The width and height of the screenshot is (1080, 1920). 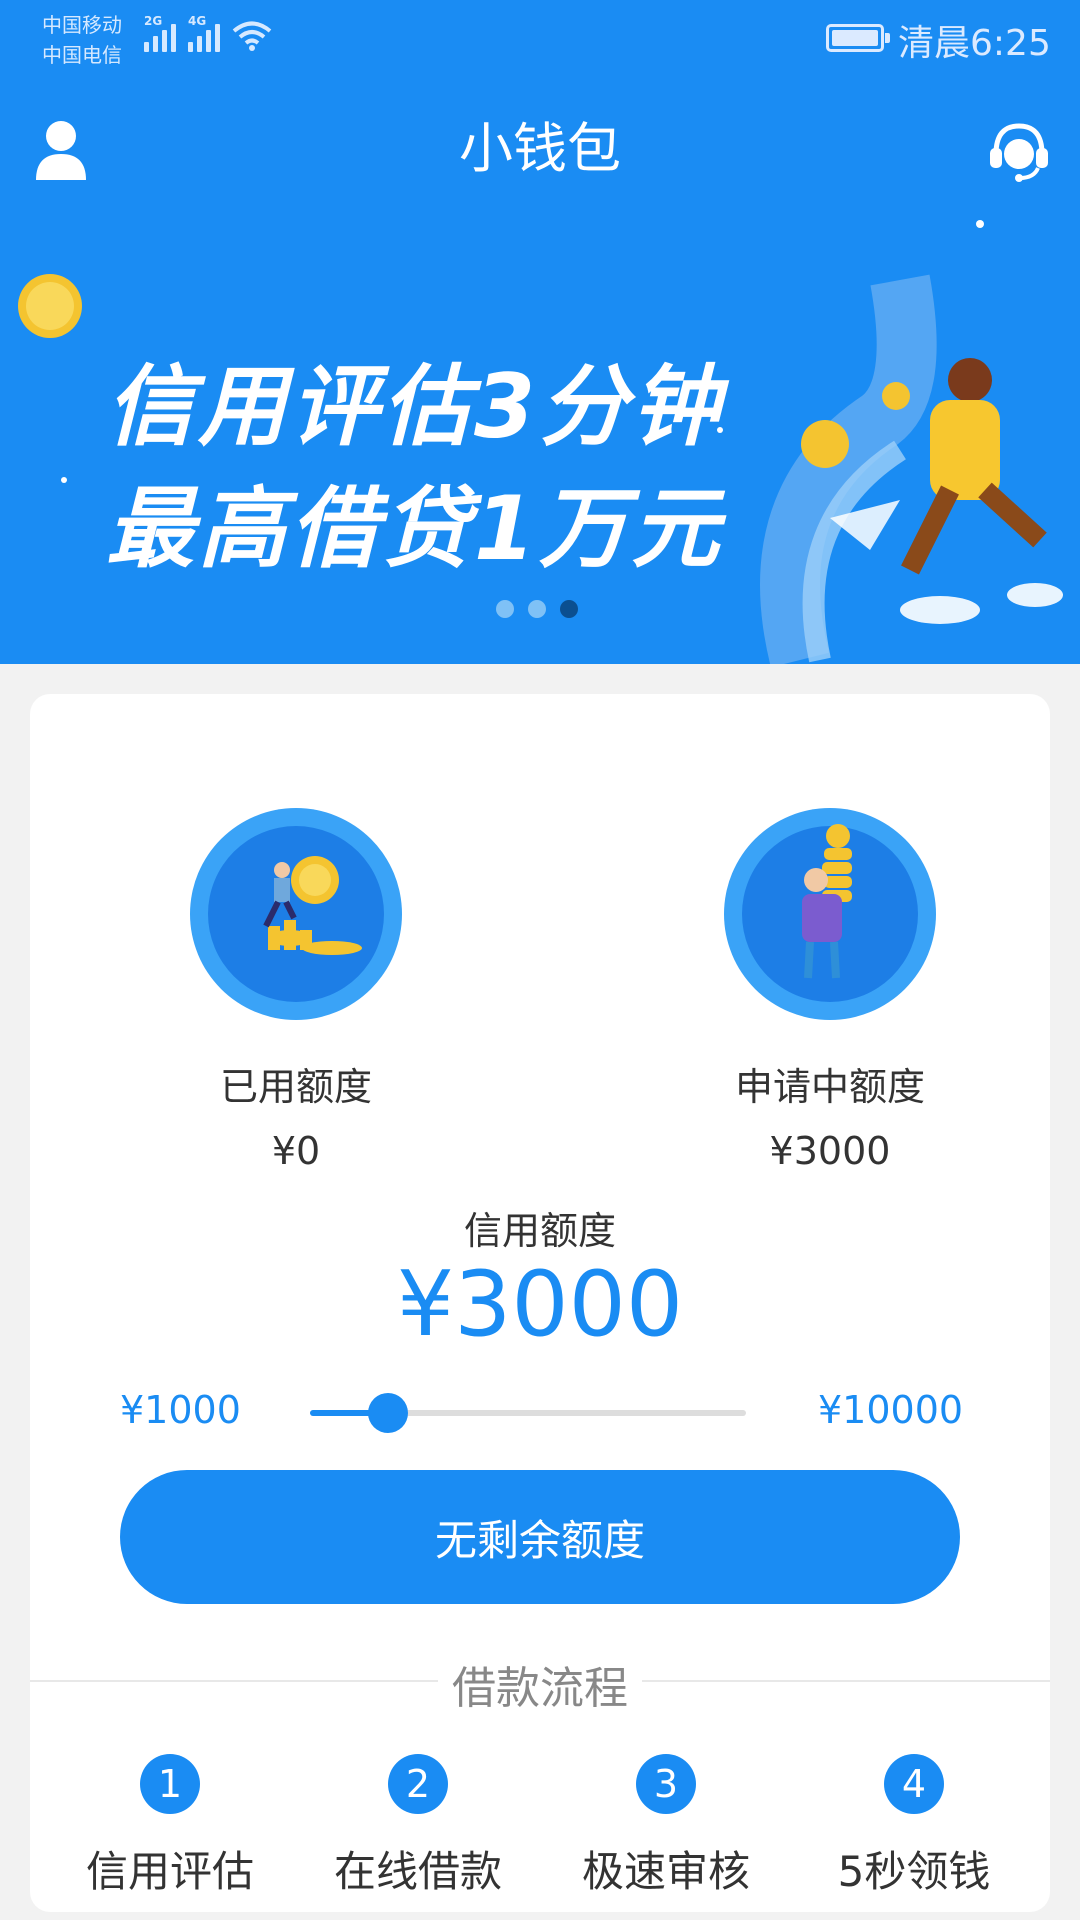 I want to click on credit-limit-label: 信用额度, so click(x=539, y=1231).